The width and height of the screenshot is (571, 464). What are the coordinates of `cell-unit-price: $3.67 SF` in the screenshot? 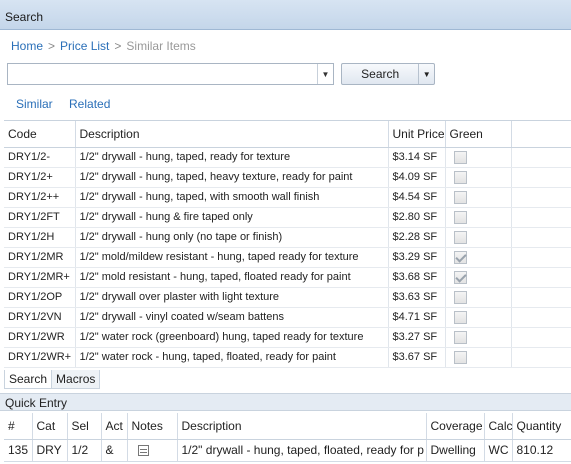 It's located at (417, 357).